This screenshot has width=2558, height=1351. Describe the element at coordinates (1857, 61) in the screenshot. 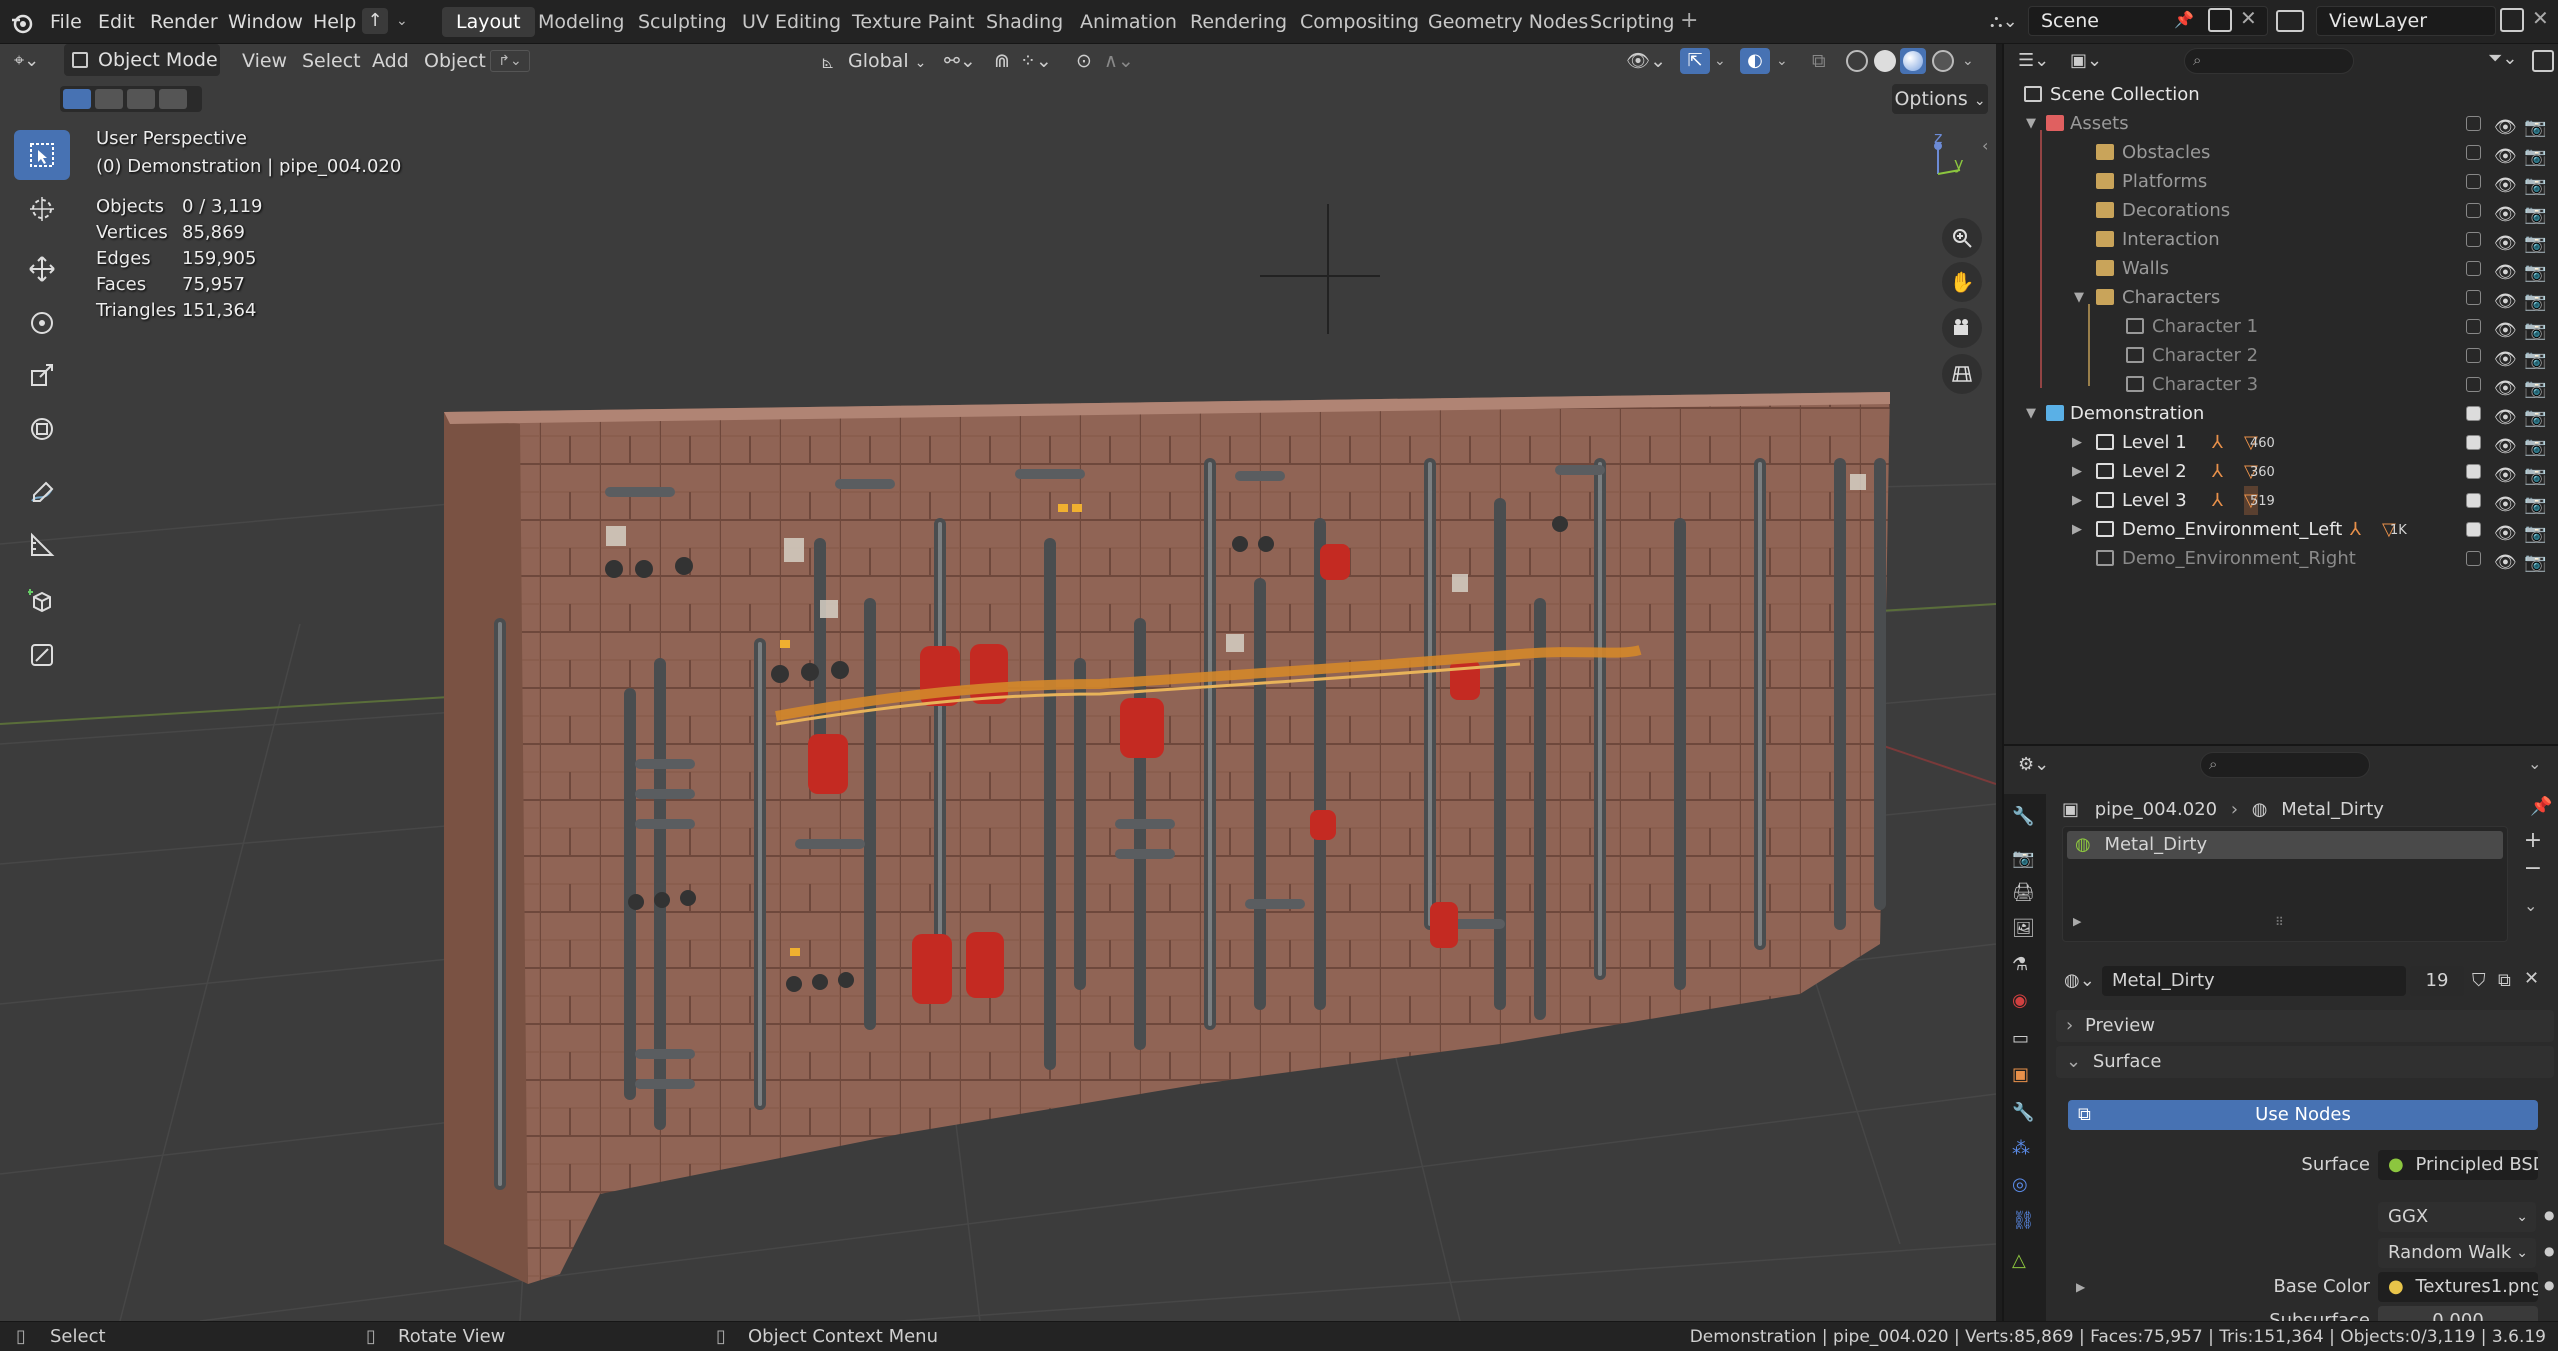

I see `wireframe-shading-icon` at that location.